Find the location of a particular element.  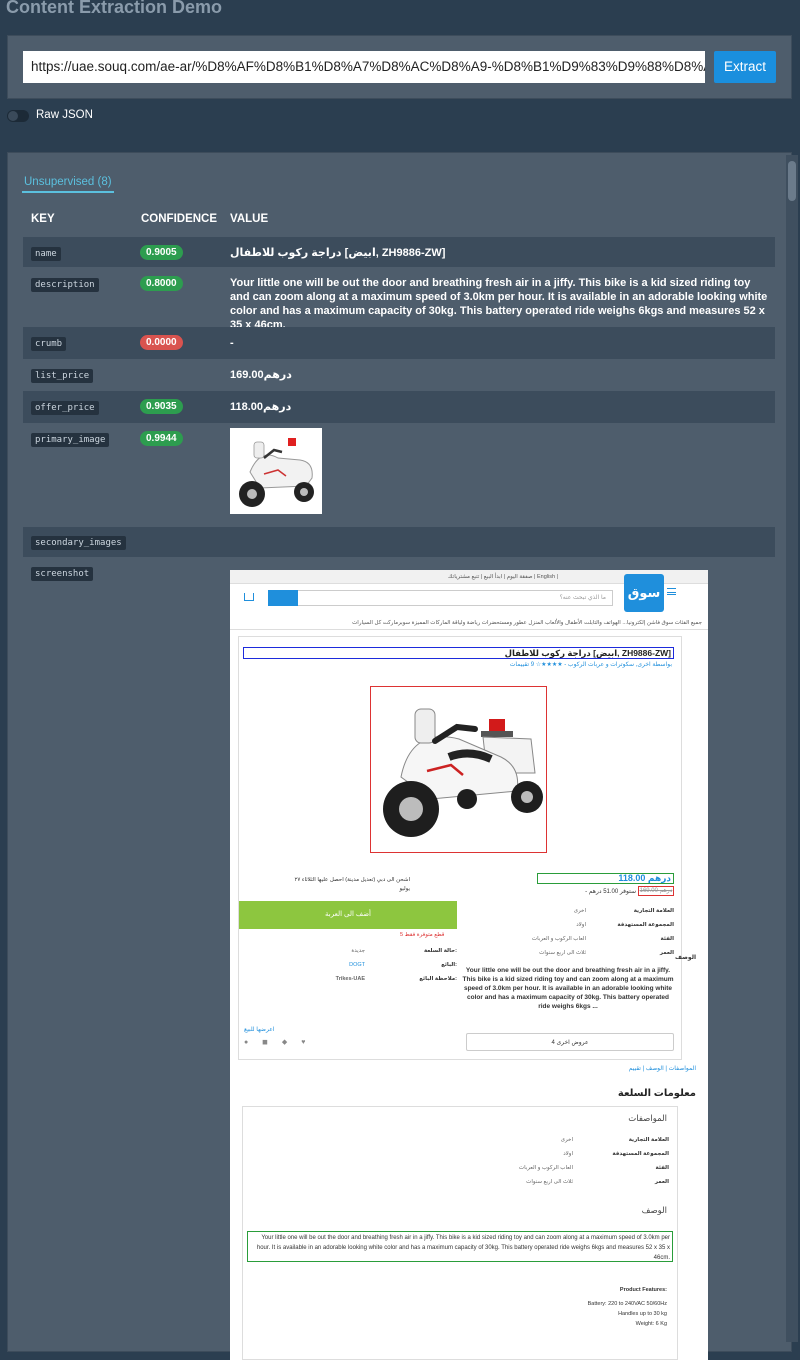

primary-image-thumbnail is located at coordinates (276, 471).